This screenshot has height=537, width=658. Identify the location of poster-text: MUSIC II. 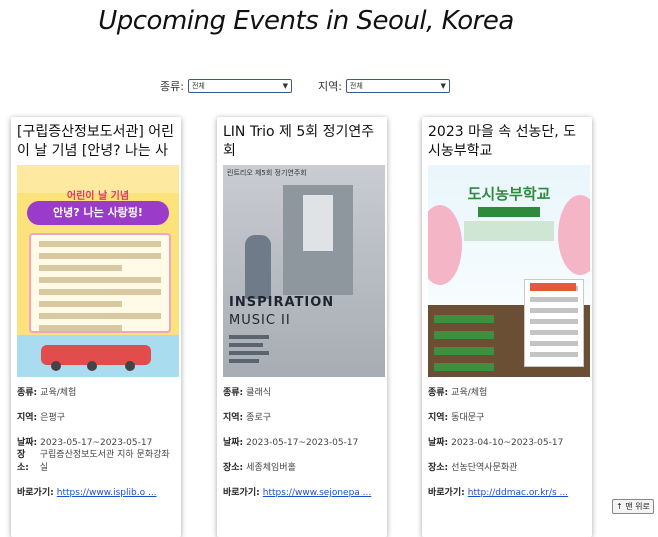
(260, 320).